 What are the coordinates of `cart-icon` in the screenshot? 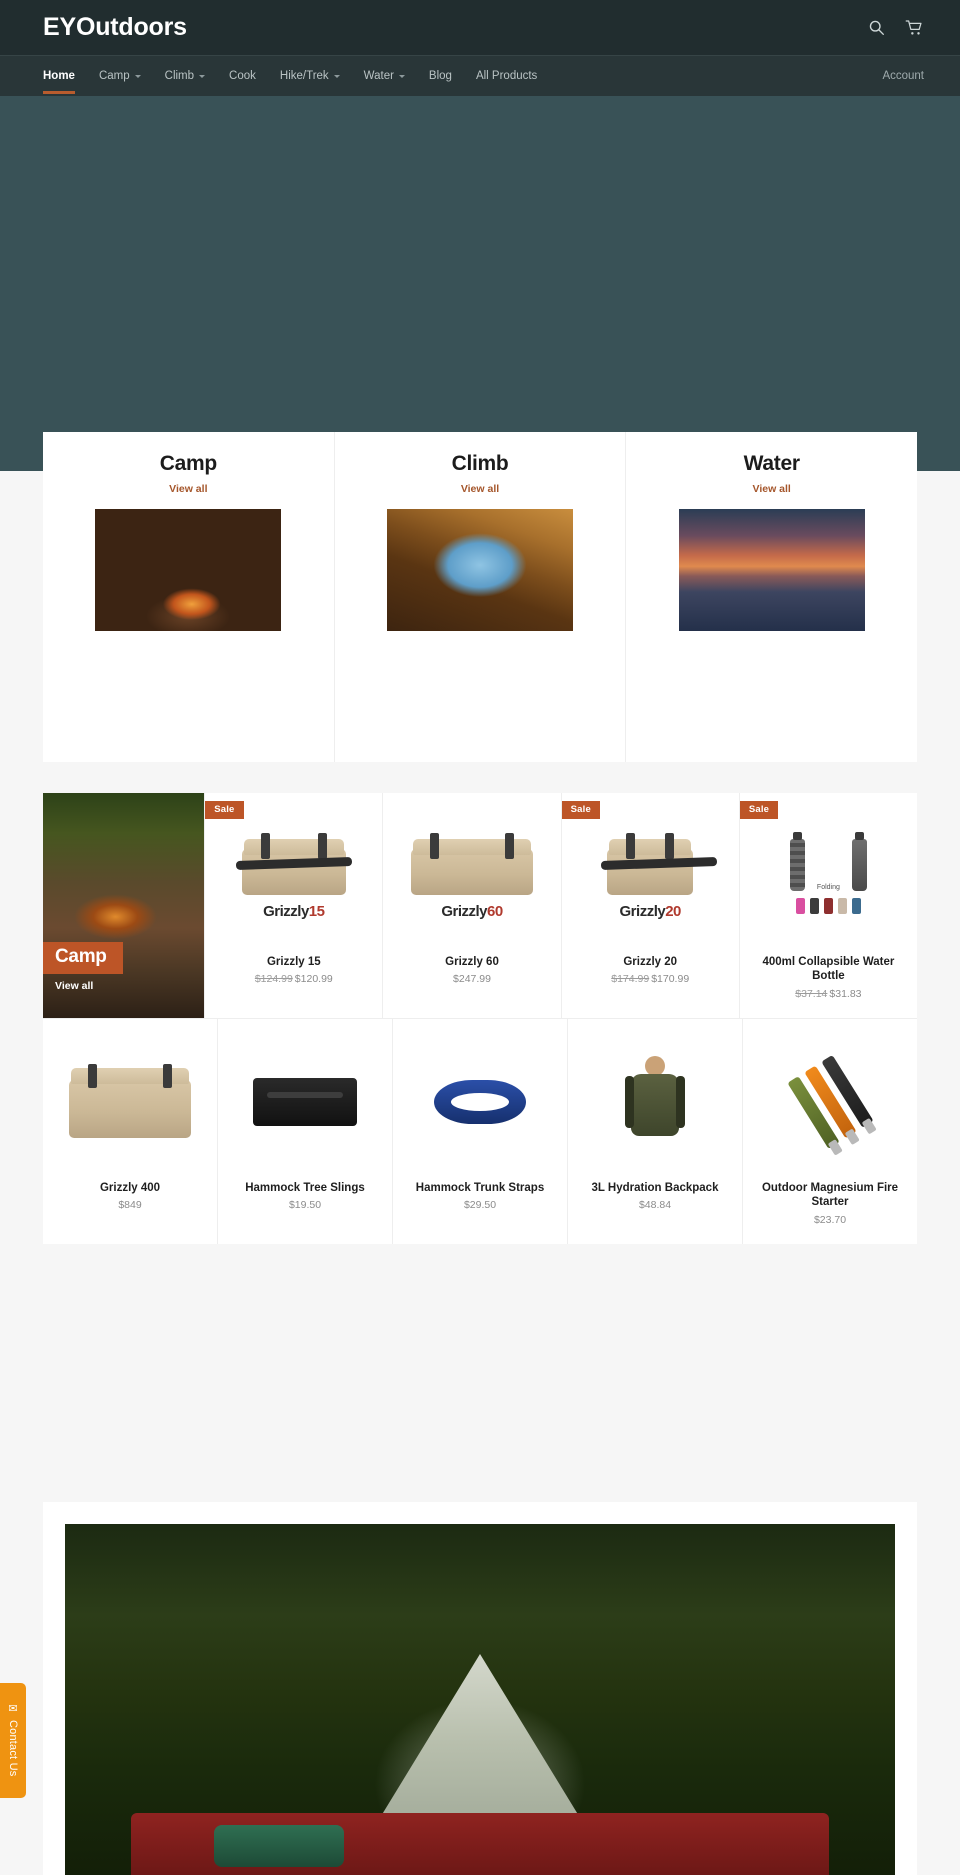 It's located at (914, 28).